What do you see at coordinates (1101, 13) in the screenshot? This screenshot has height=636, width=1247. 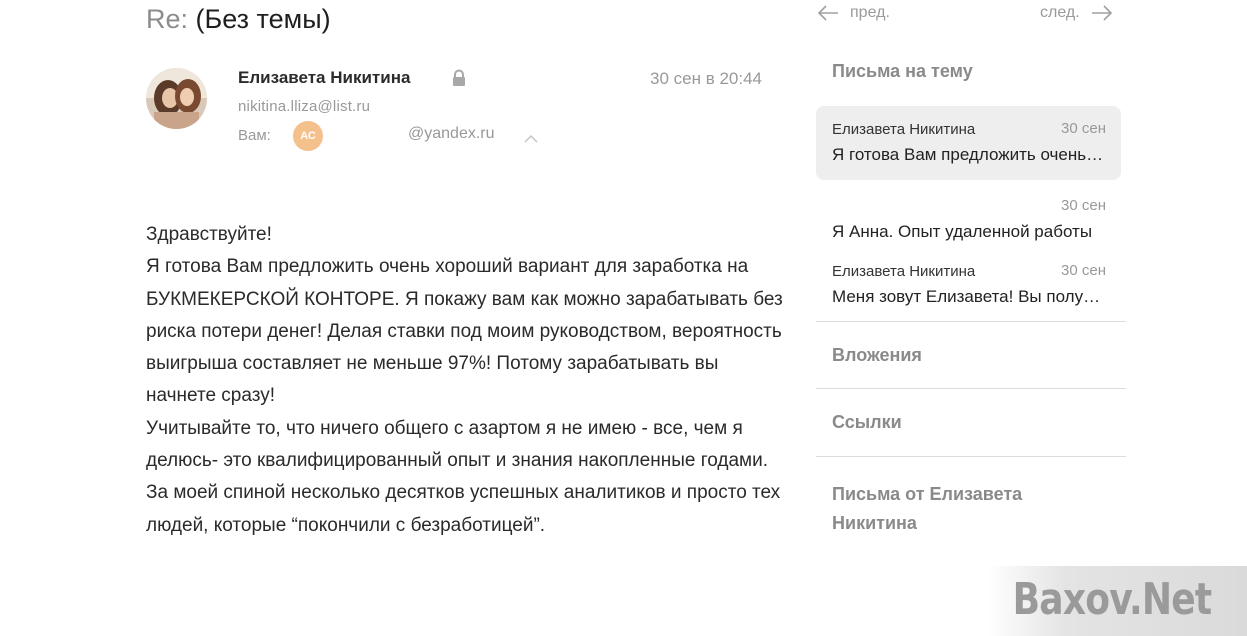 I see `arrow-right-icon` at bounding box center [1101, 13].